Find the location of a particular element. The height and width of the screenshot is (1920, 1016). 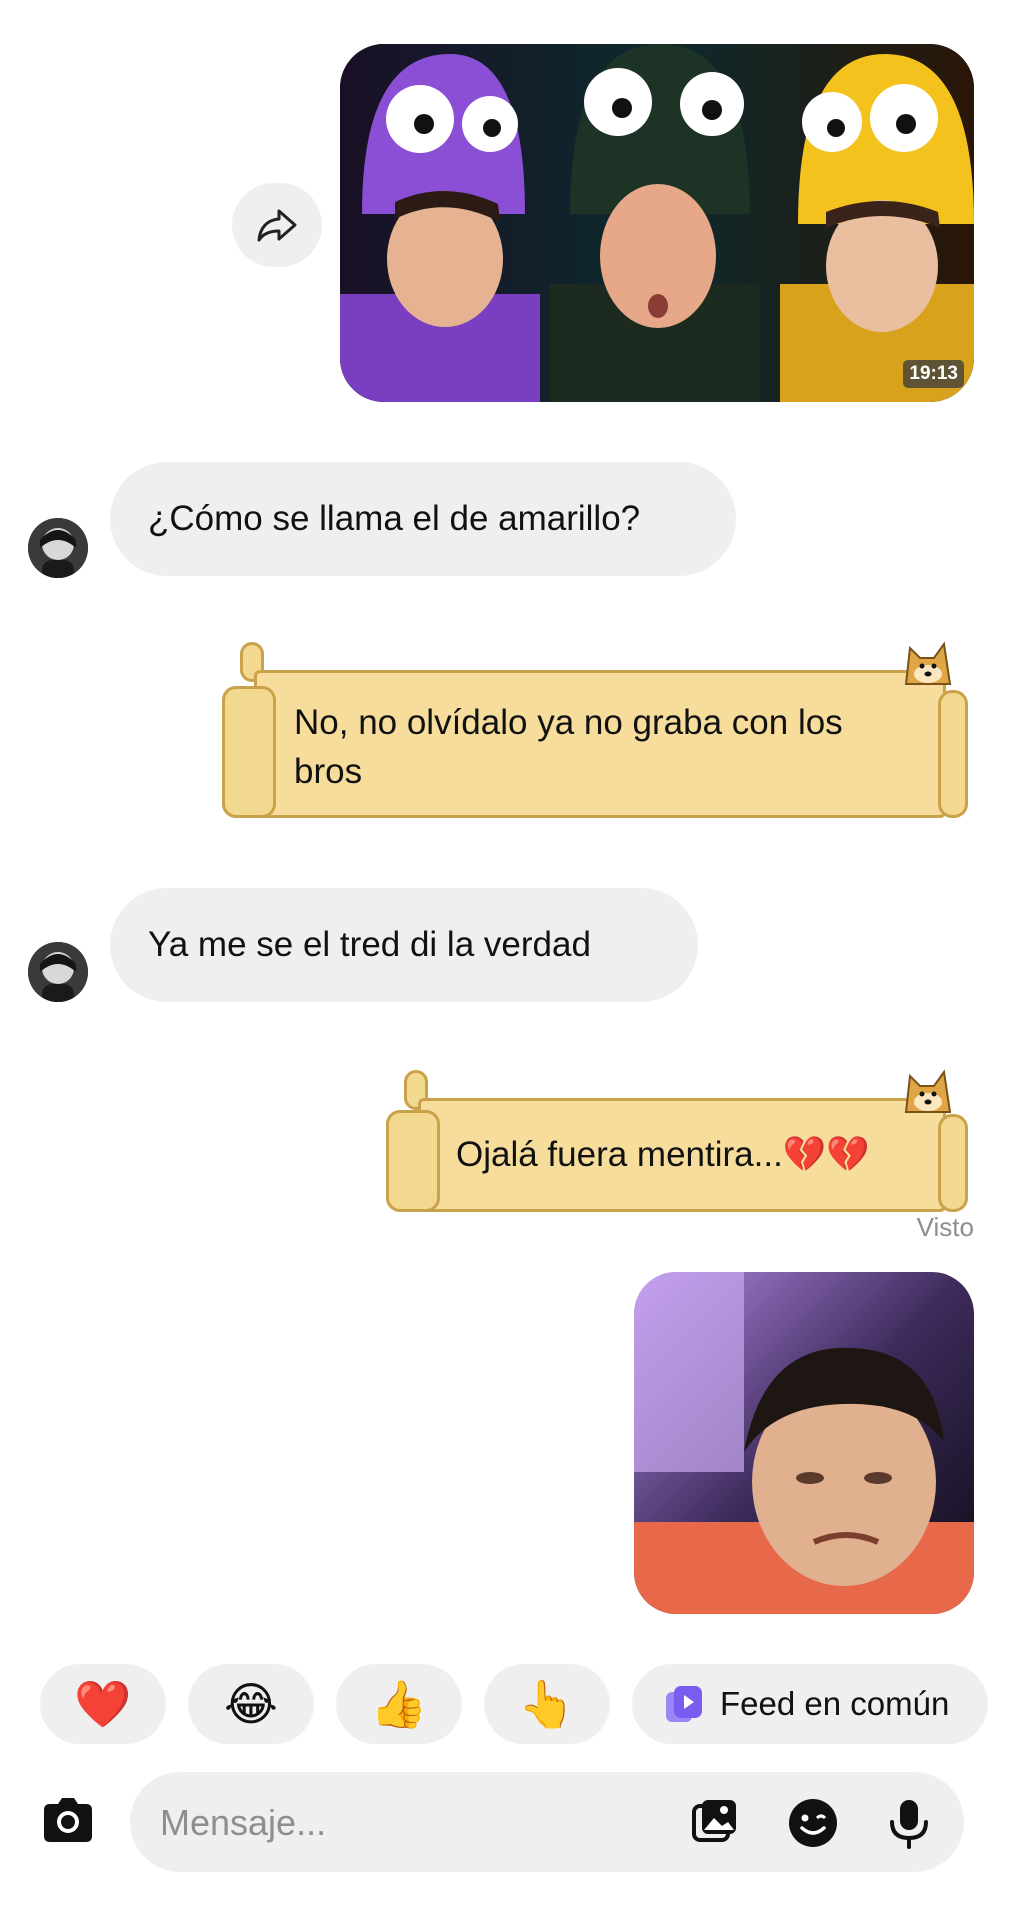

message-sent-1: No, no olvídalo ya no graba con los bros is located at coordinates (596, 730).